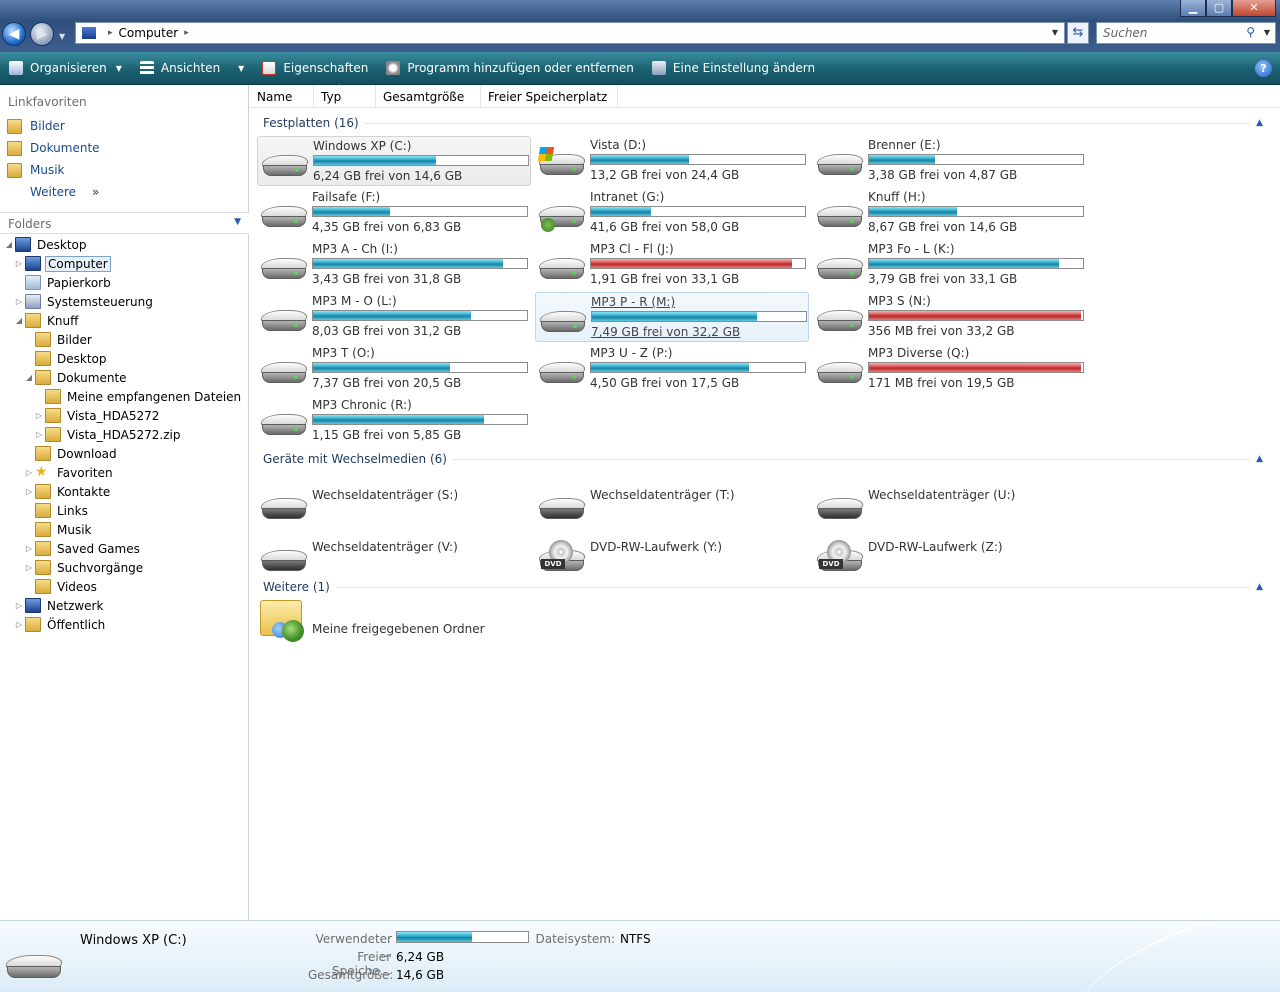  I want to click on recent-pages-dropdown: ▼, so click(62, 36).